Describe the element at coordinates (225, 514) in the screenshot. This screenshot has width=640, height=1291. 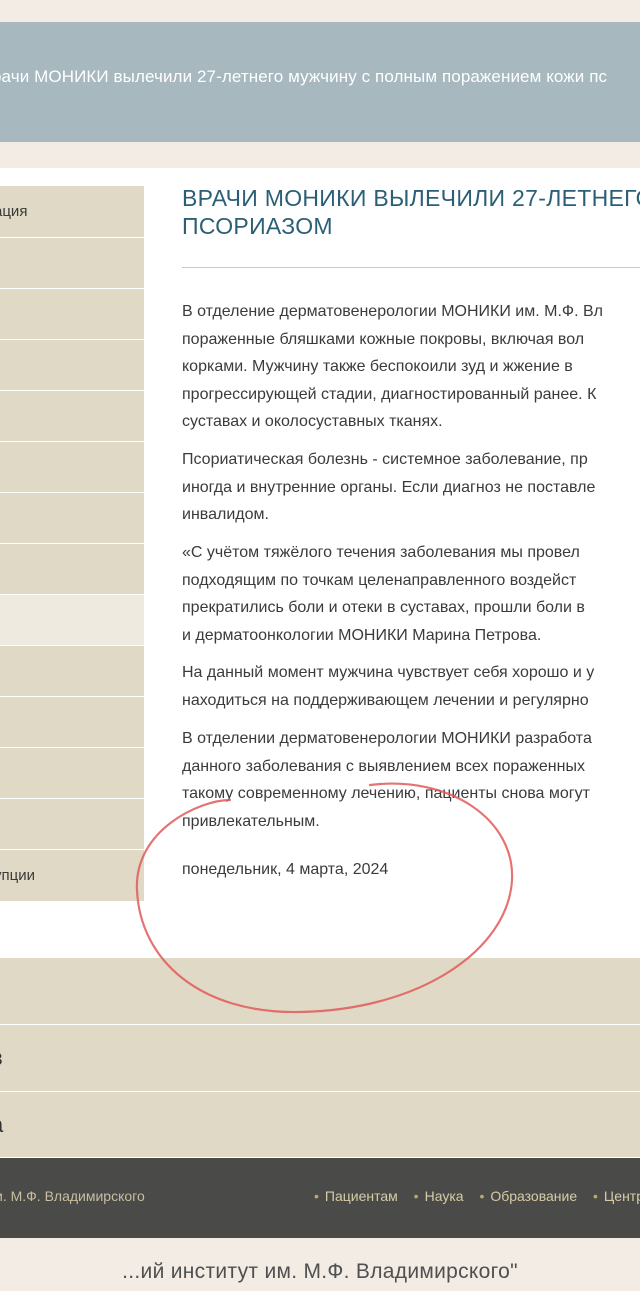
I see `paragraph-line: инвалидом.` at that location.